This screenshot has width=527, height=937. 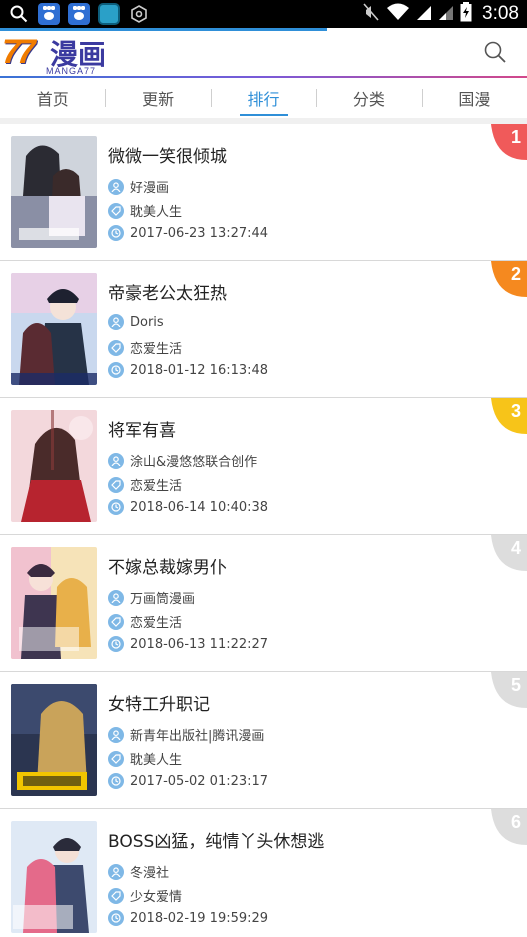 I want to click on comic-author: 新青年出版社|腾讯漫画, so click(x=186, y=734).